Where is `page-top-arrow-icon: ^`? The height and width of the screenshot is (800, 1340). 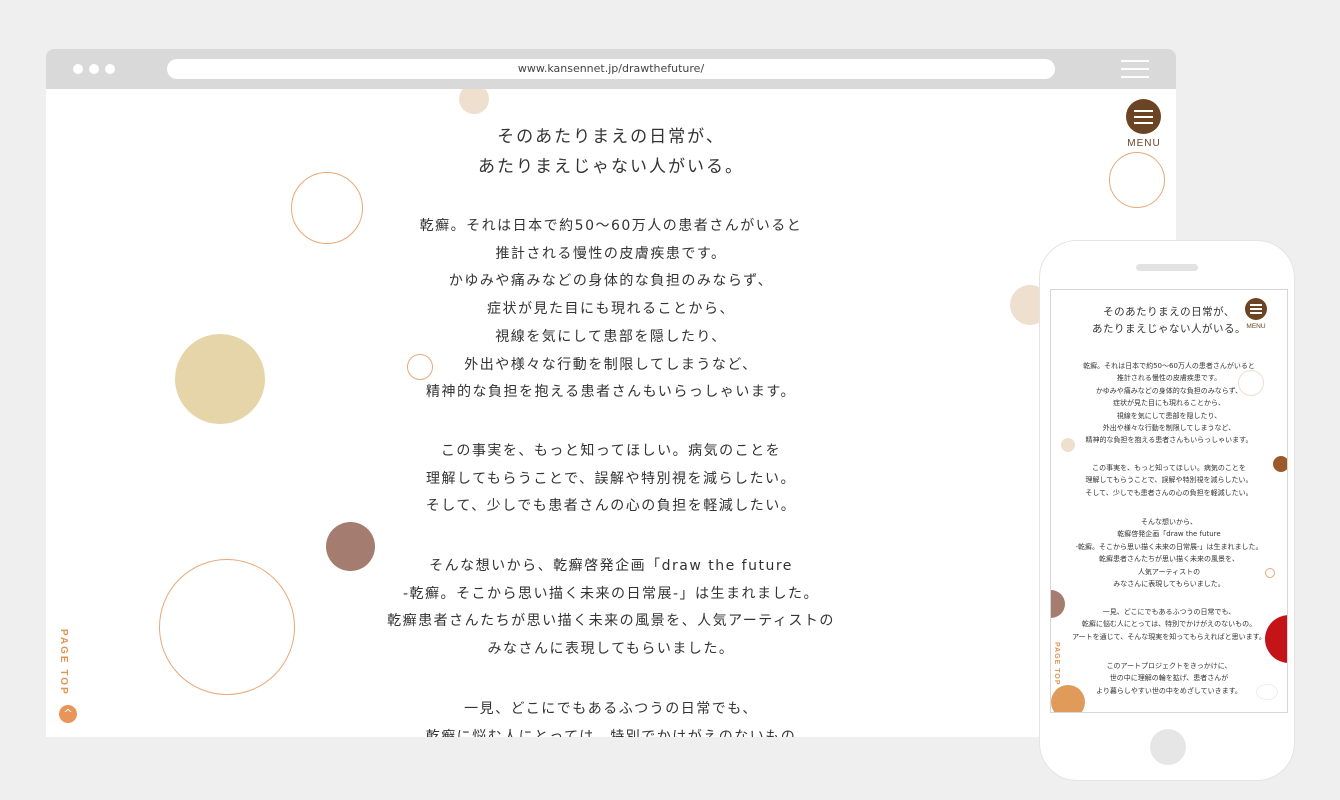
page-top-arrow-icon: ^ is located at coordinates (68, 714).